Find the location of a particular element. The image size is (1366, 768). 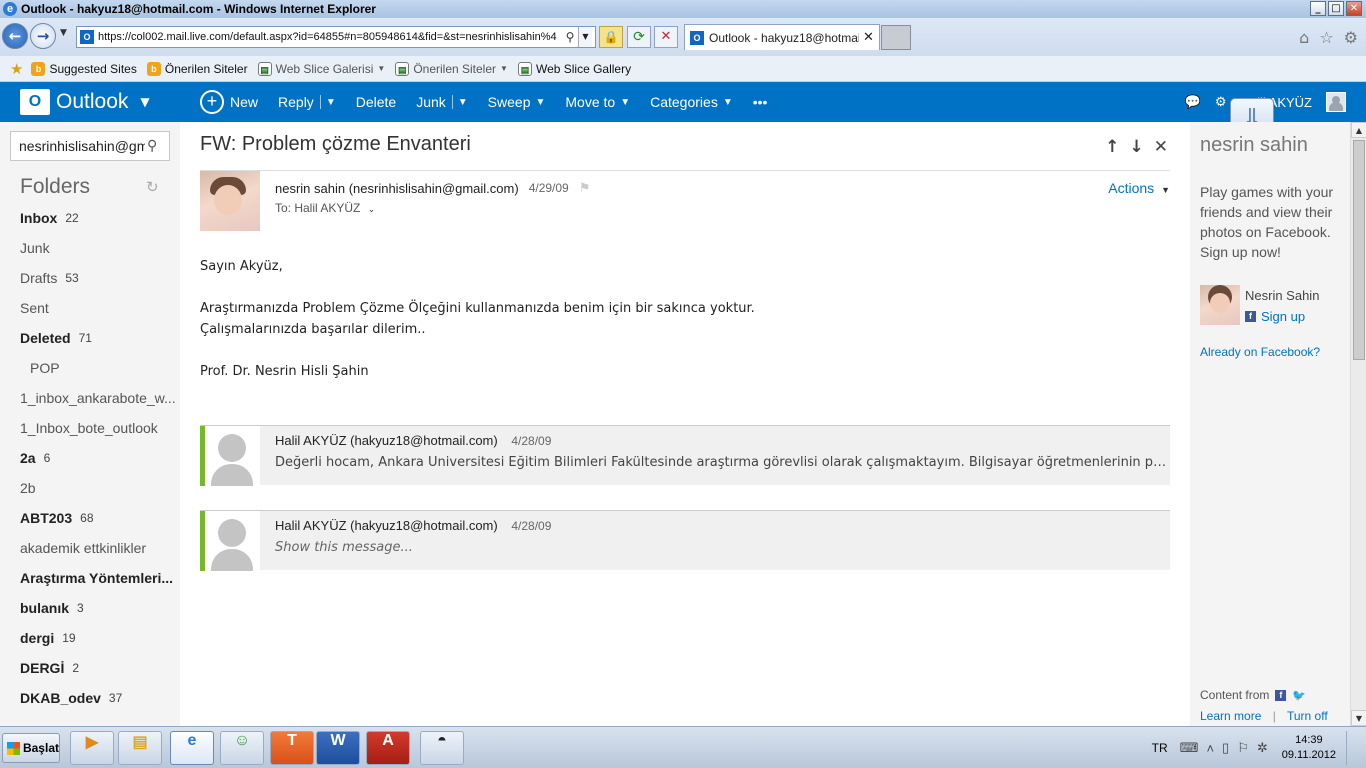

flag-icon: ⚑ is located at coordinates (585, 188).